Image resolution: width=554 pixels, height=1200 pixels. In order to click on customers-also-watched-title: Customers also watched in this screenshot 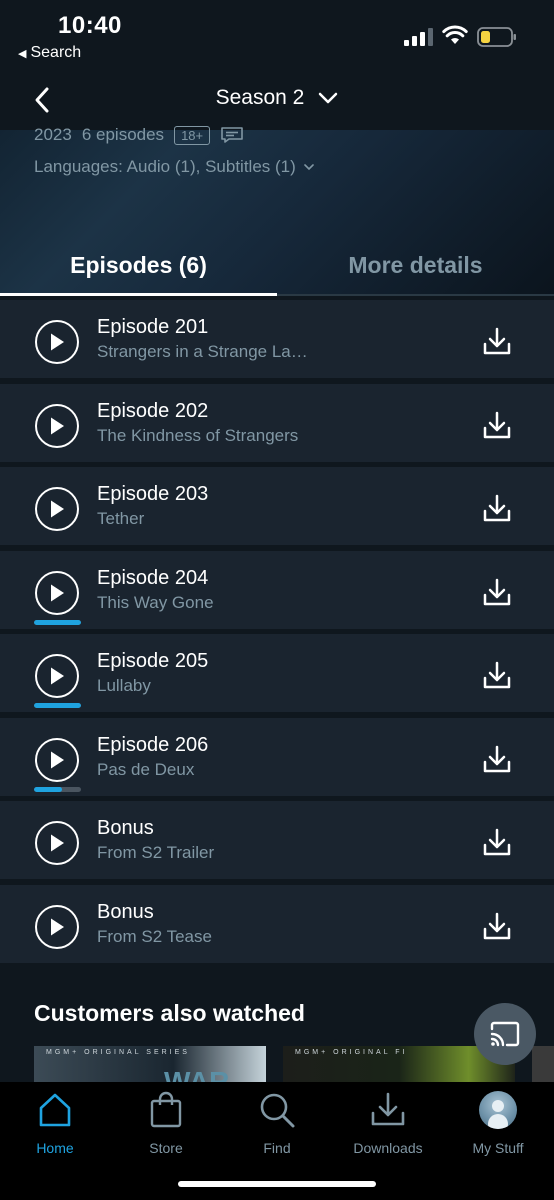, I will do `click(169, 1013)`.